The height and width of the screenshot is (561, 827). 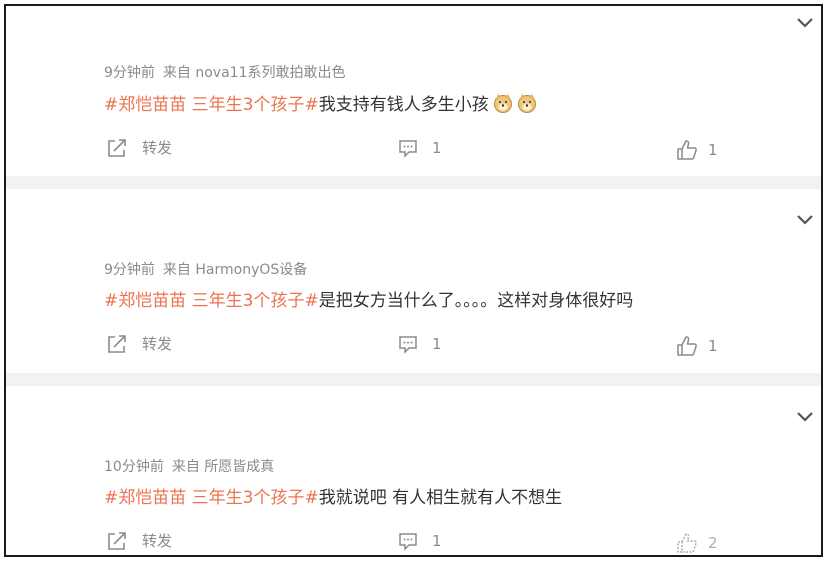 What do you see at coordinates (223, 467) in the screenshot?
I see `post-source: 来自 所愿皆成真` at bounding box center [223, 467].